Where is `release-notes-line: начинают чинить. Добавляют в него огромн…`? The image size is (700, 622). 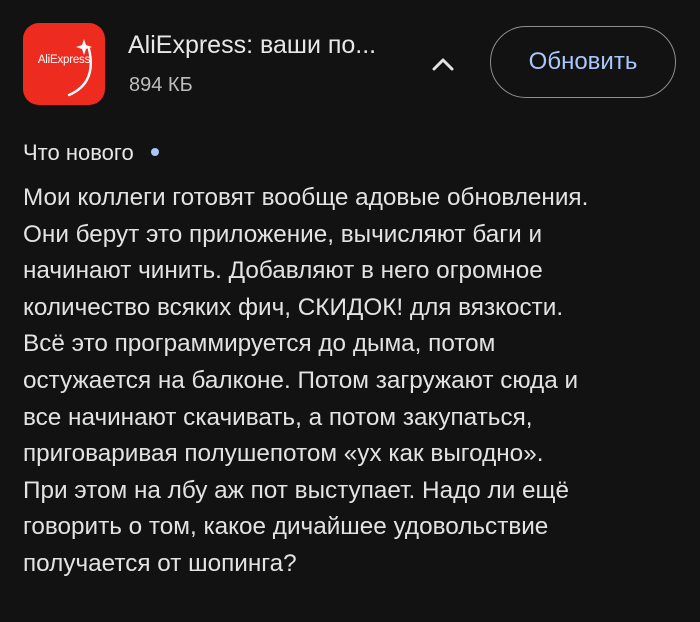 release-notes-line: начинают чинить. Добавляют в него огромн… is located at coordinates (283, 271).